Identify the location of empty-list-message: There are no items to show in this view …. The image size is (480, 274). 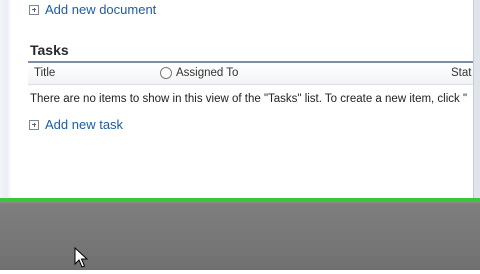
(249, 99).